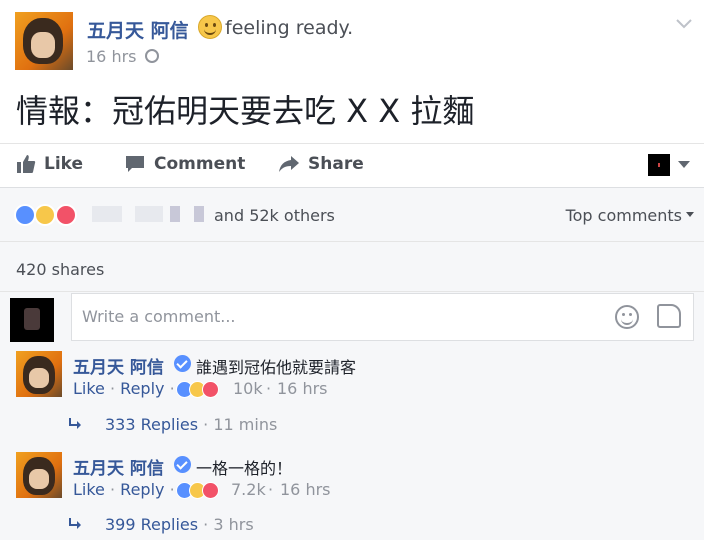  What do you see at coordinates (289, 164) in the screenshot?
I see `share-icon` at bounding box center [289, 164].